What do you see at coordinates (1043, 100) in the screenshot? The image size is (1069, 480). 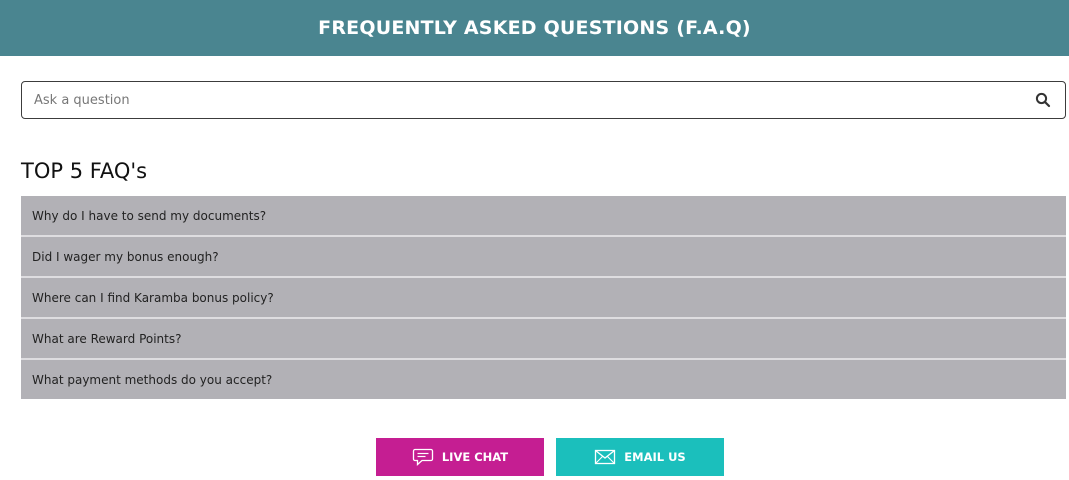 I see `search-icon` at bounding box center [1043, 100].